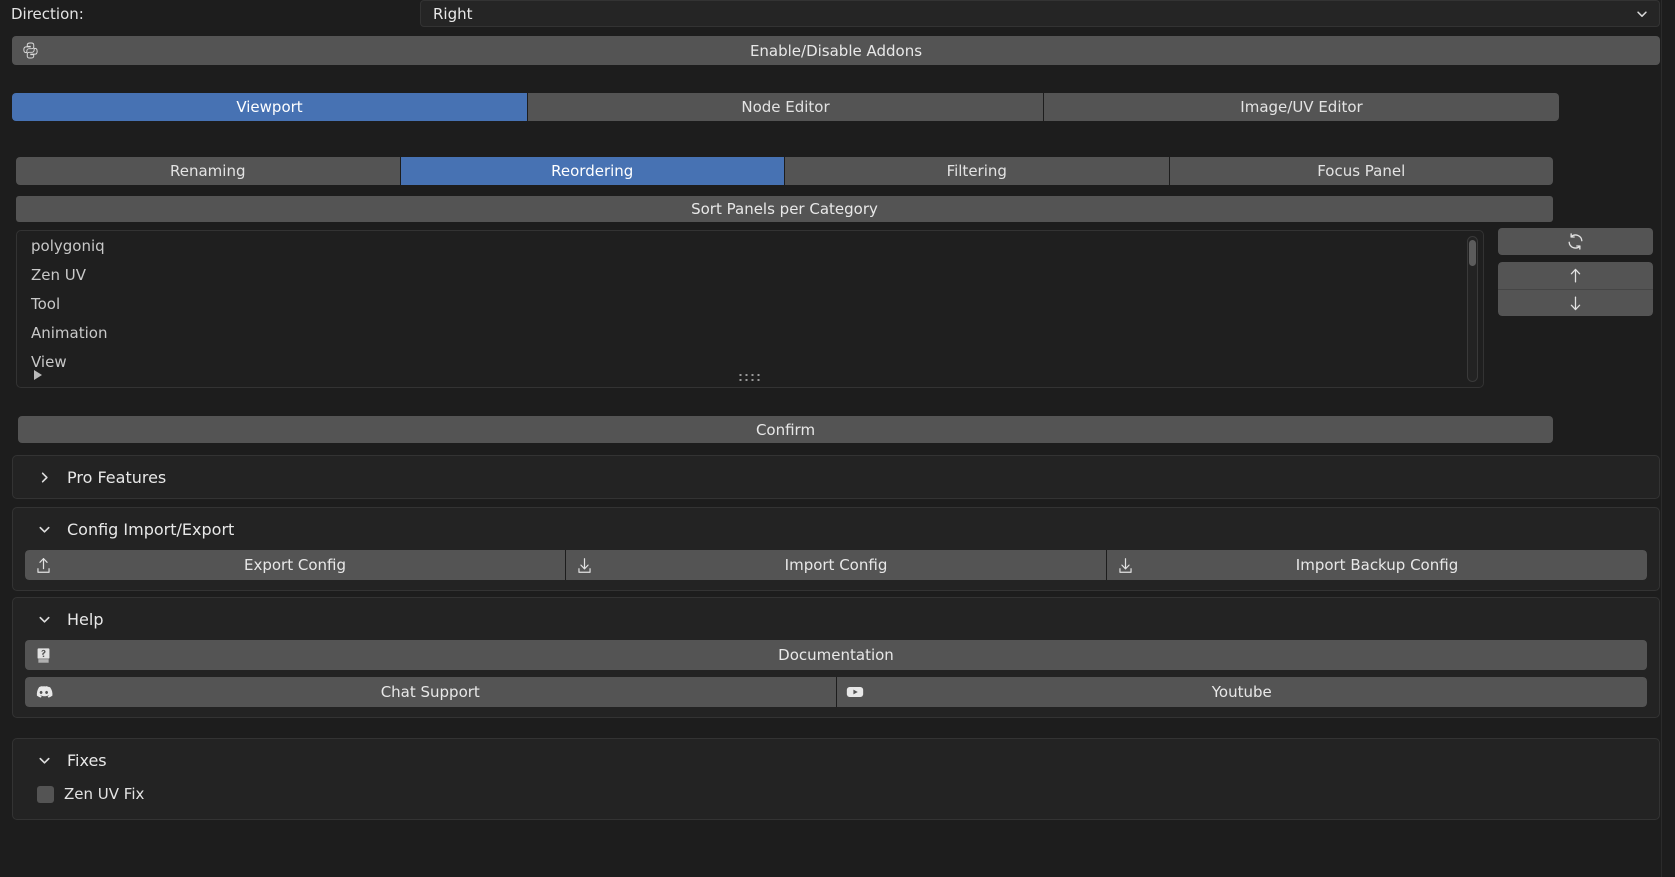 This screenshot has height=877, width=1675. What do you see at coordinates (836, 619) in the screenshot?
I see `panel-help-header: Help` at bounding box center [836, 619].